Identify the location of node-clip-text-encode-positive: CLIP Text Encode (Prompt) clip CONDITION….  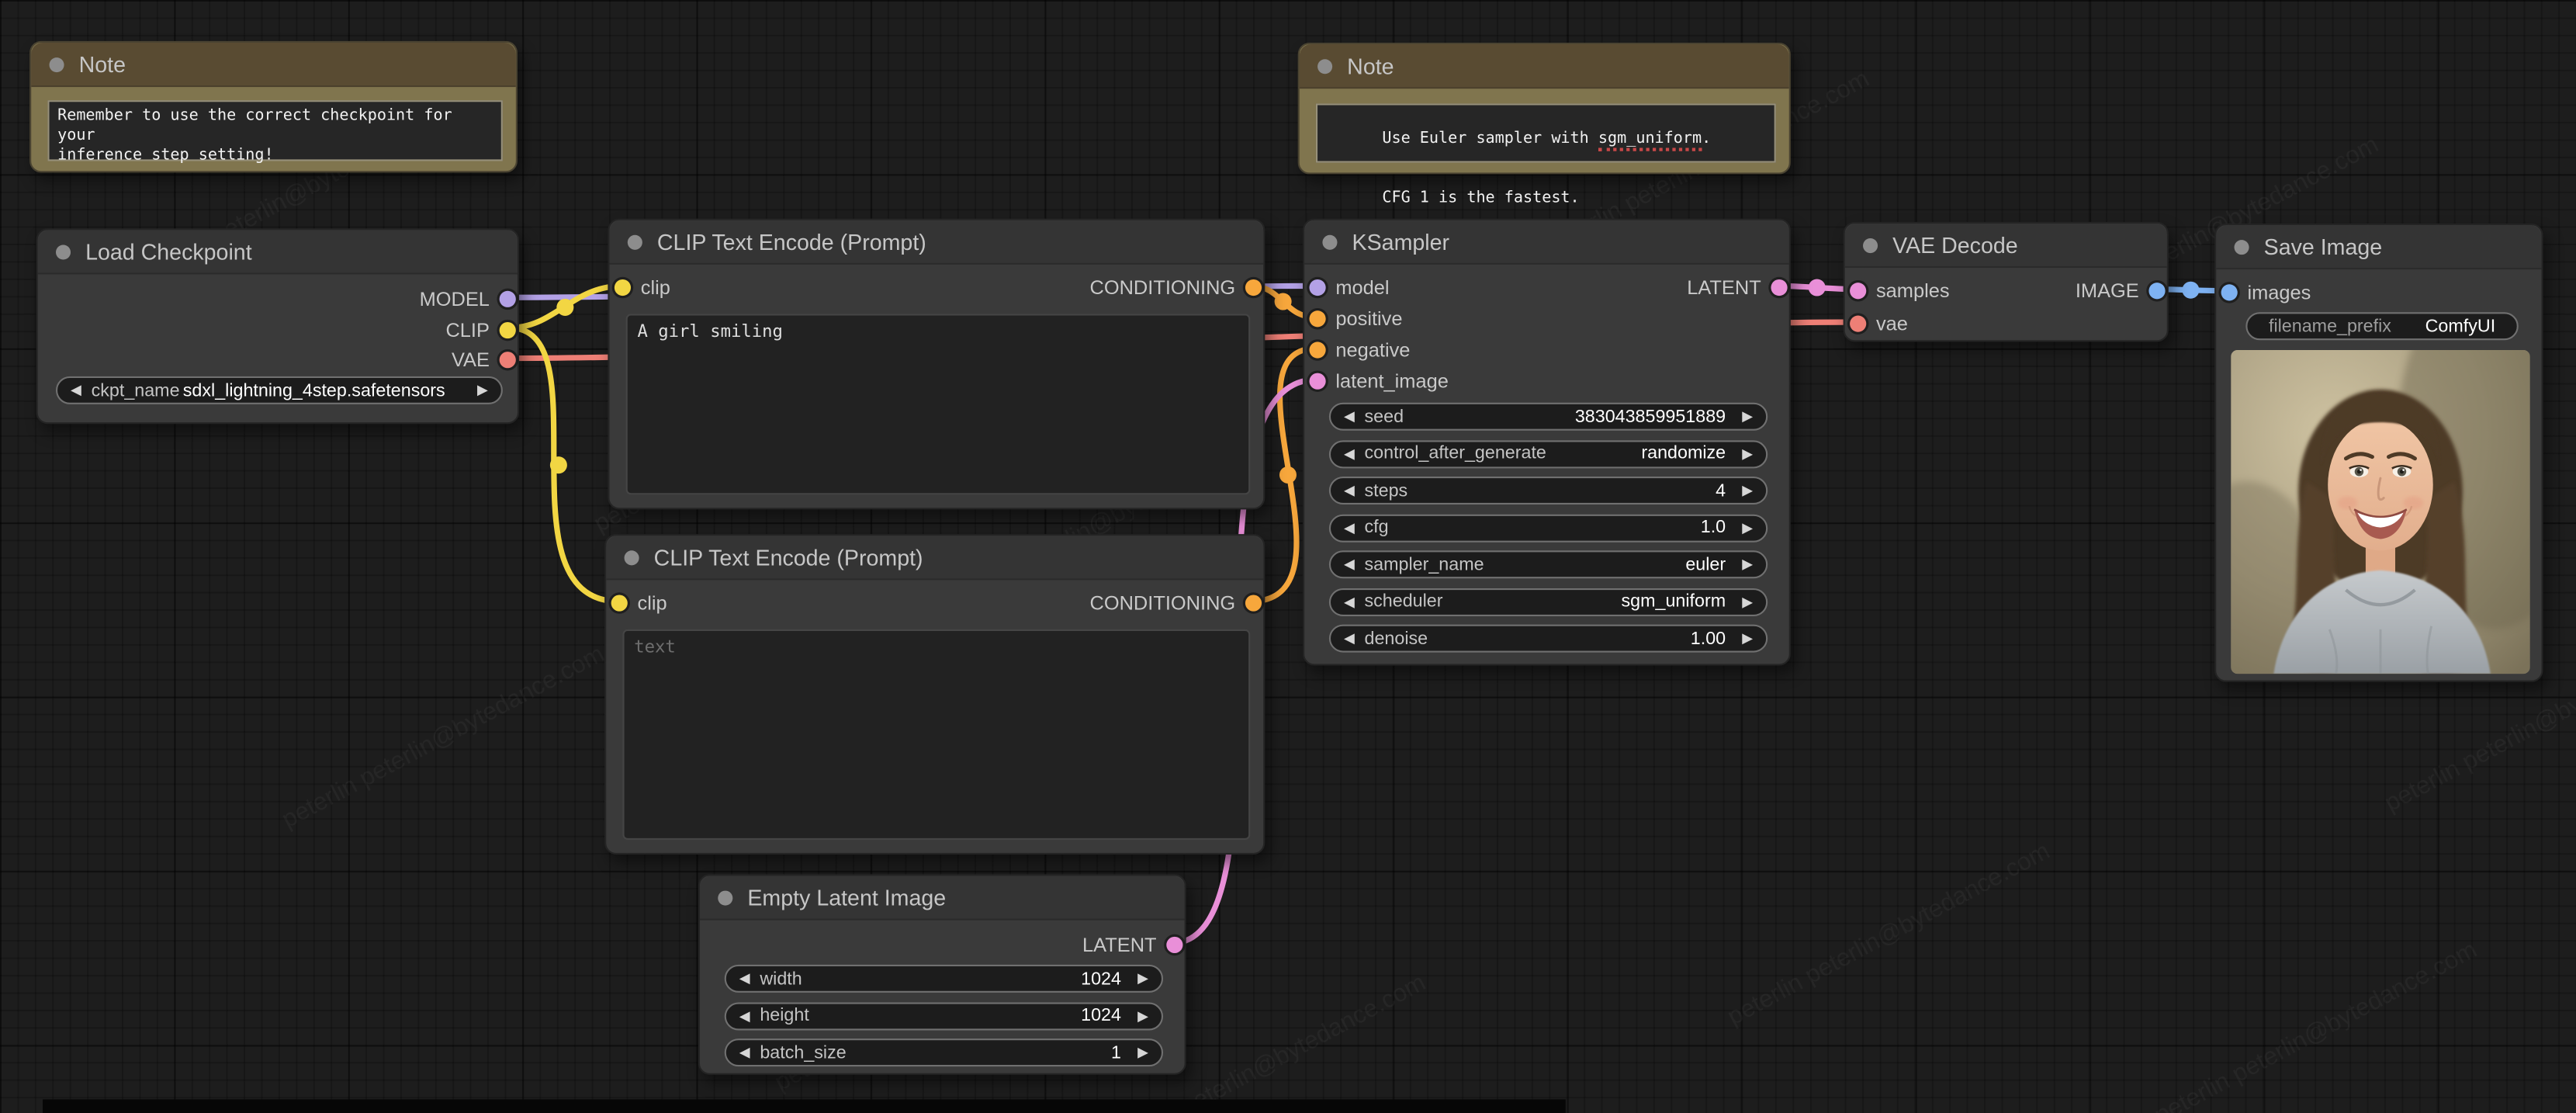
(936, 364).